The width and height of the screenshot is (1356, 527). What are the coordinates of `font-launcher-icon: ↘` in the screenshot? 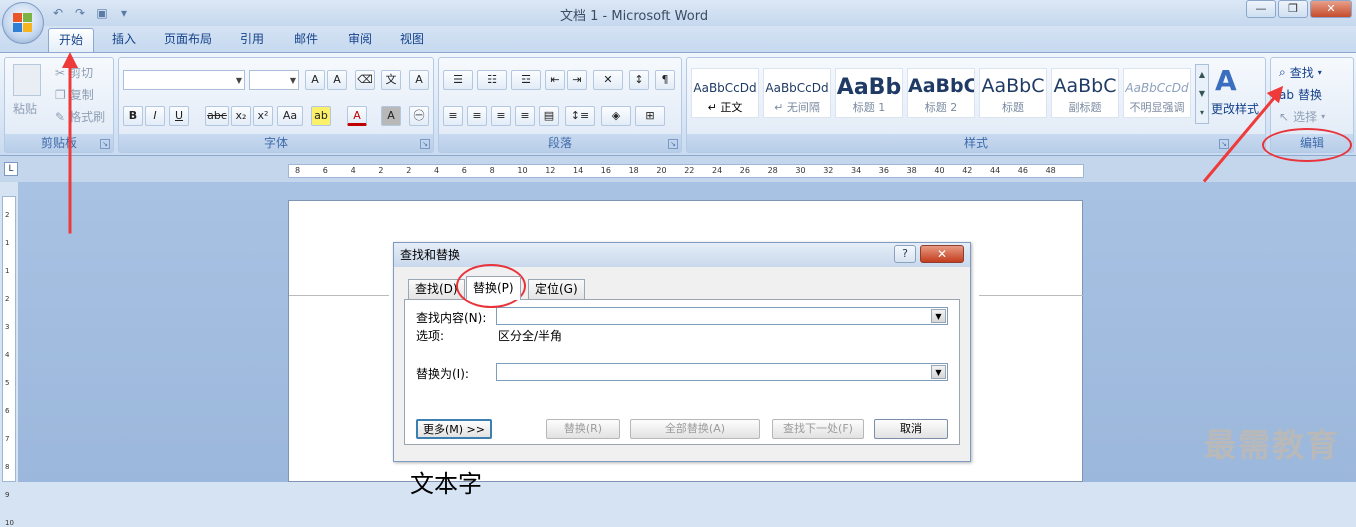 It's located at (425, 144).